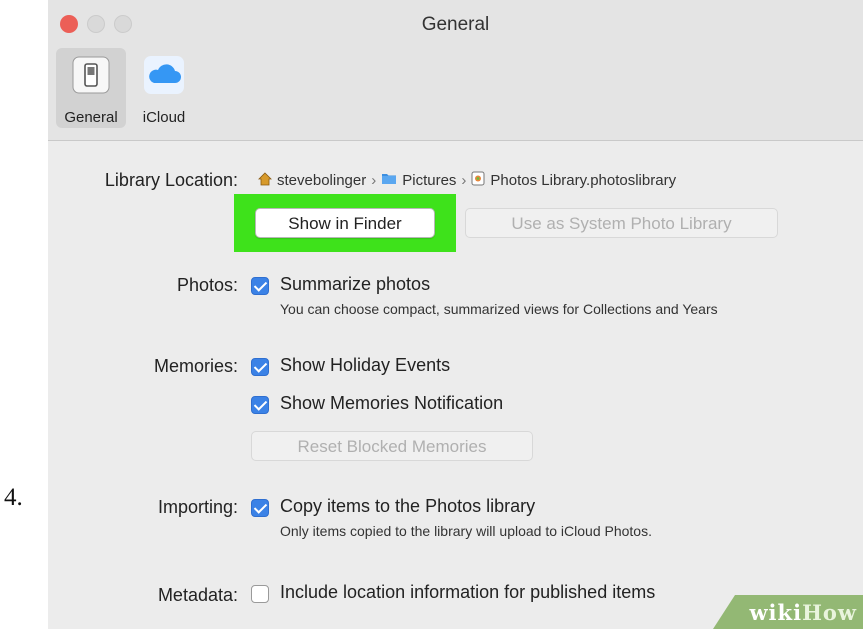 This screenshot has width=863, height=629. I want to click on tab-general-label: General, so click(91, 117).